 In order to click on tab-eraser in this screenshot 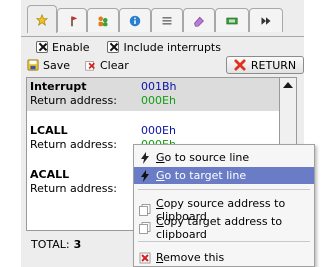, I will do `click(199, 20)`.